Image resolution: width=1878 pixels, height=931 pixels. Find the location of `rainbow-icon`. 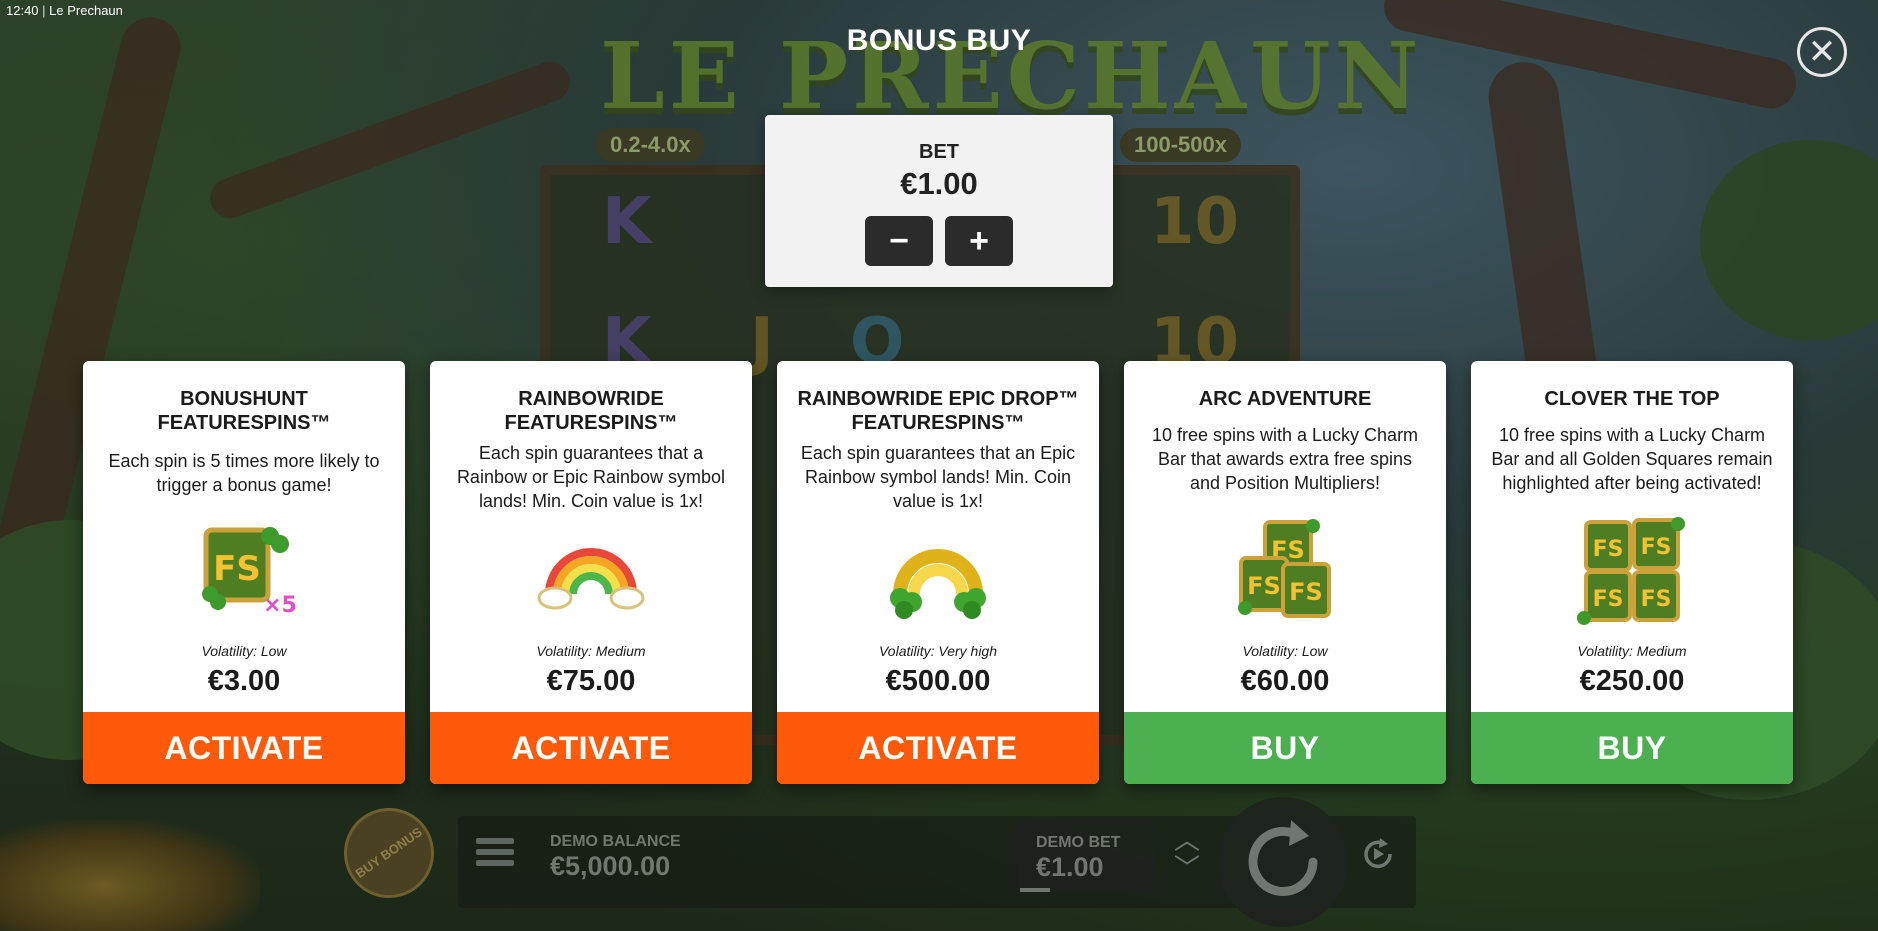

rainbow-icon is located at coordinates (591, 571).